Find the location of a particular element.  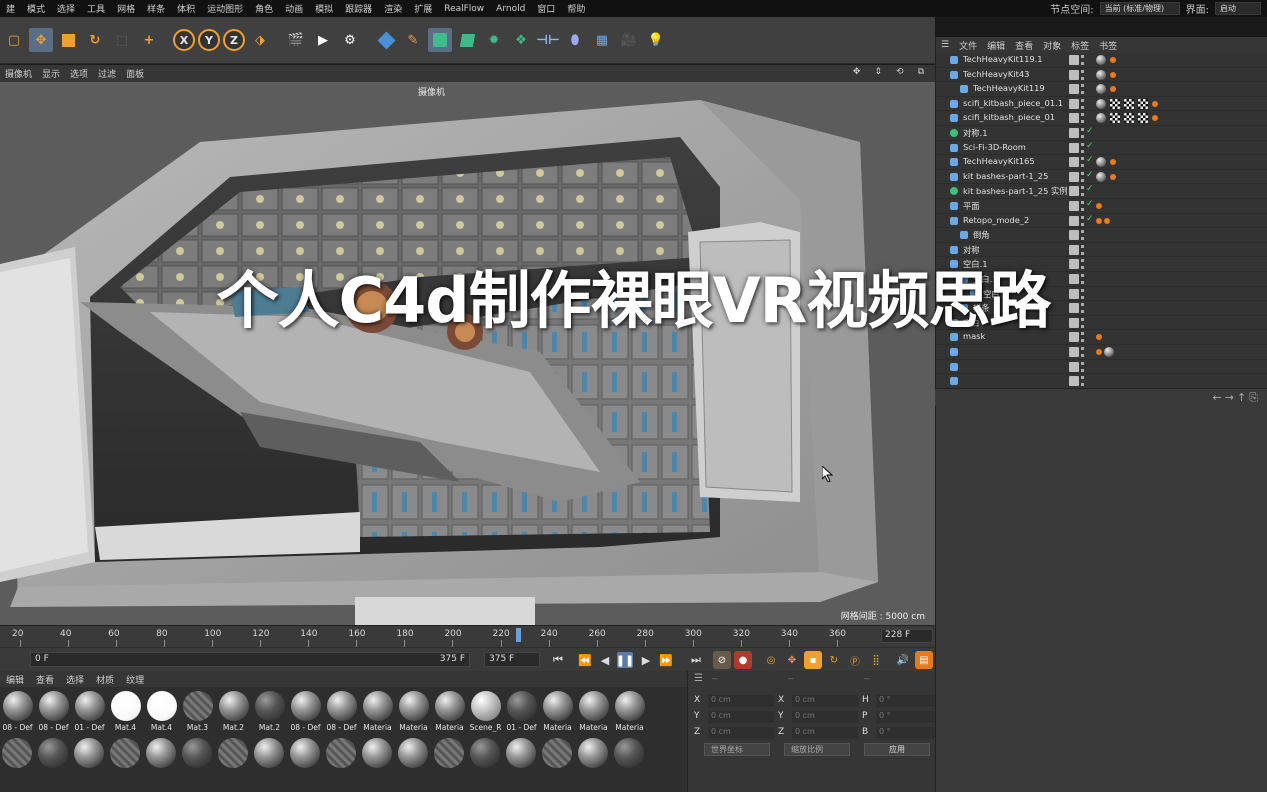

object-row: Retopo_mode_2 ✓ is located at coordinates (1101, 221).